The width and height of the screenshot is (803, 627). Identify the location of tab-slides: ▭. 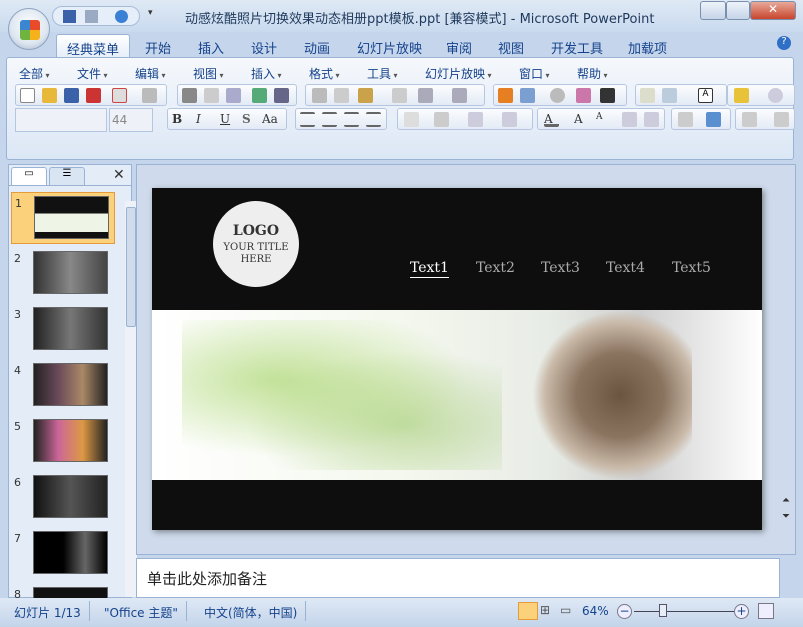
(29, 176).